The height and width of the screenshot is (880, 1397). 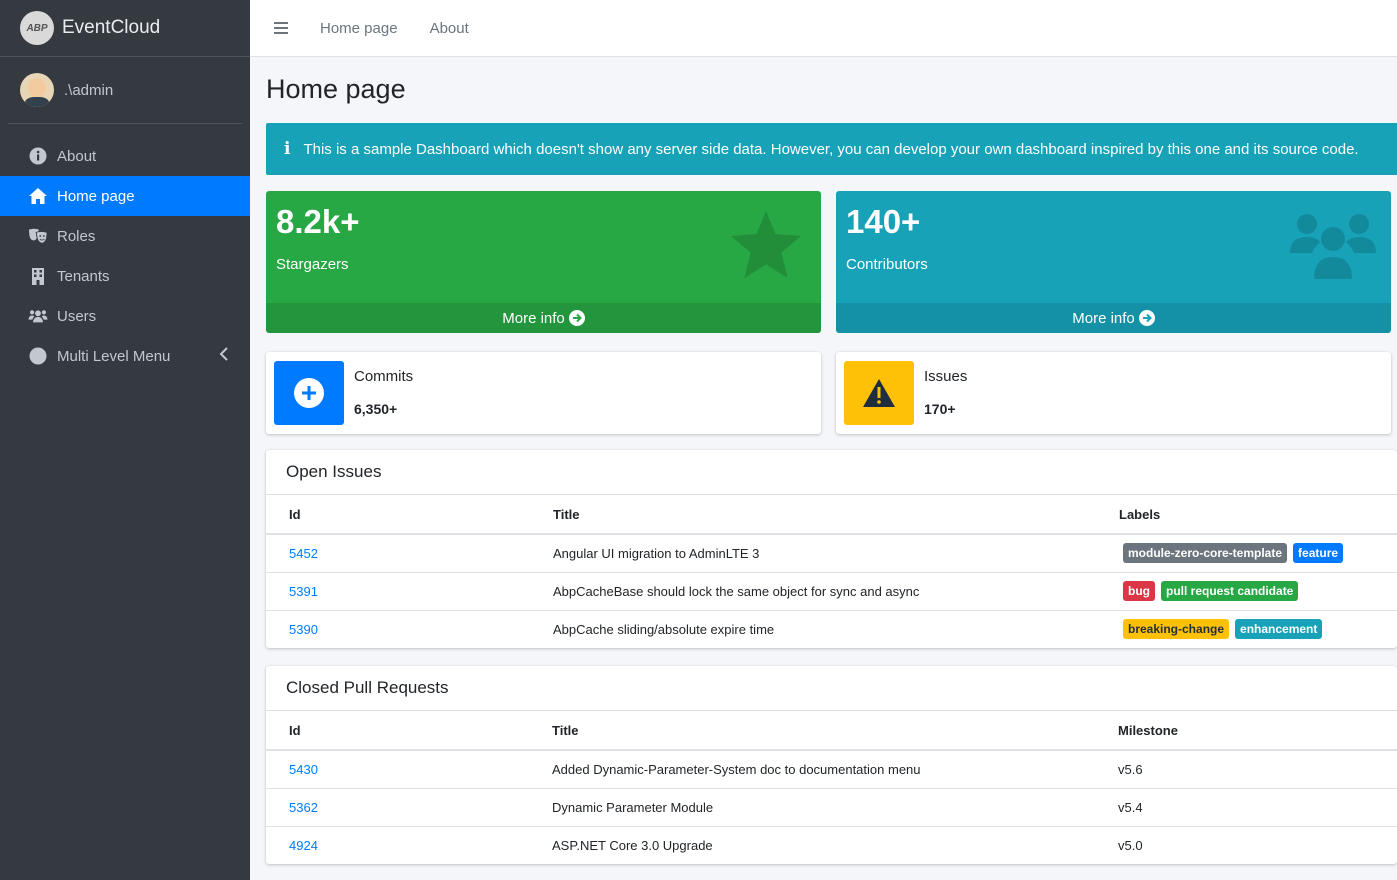 What do you see at coordinates (543, 393) in the screenshot?
I see `commits-box: Commits 6,350+` at bounding box center [543, 393].